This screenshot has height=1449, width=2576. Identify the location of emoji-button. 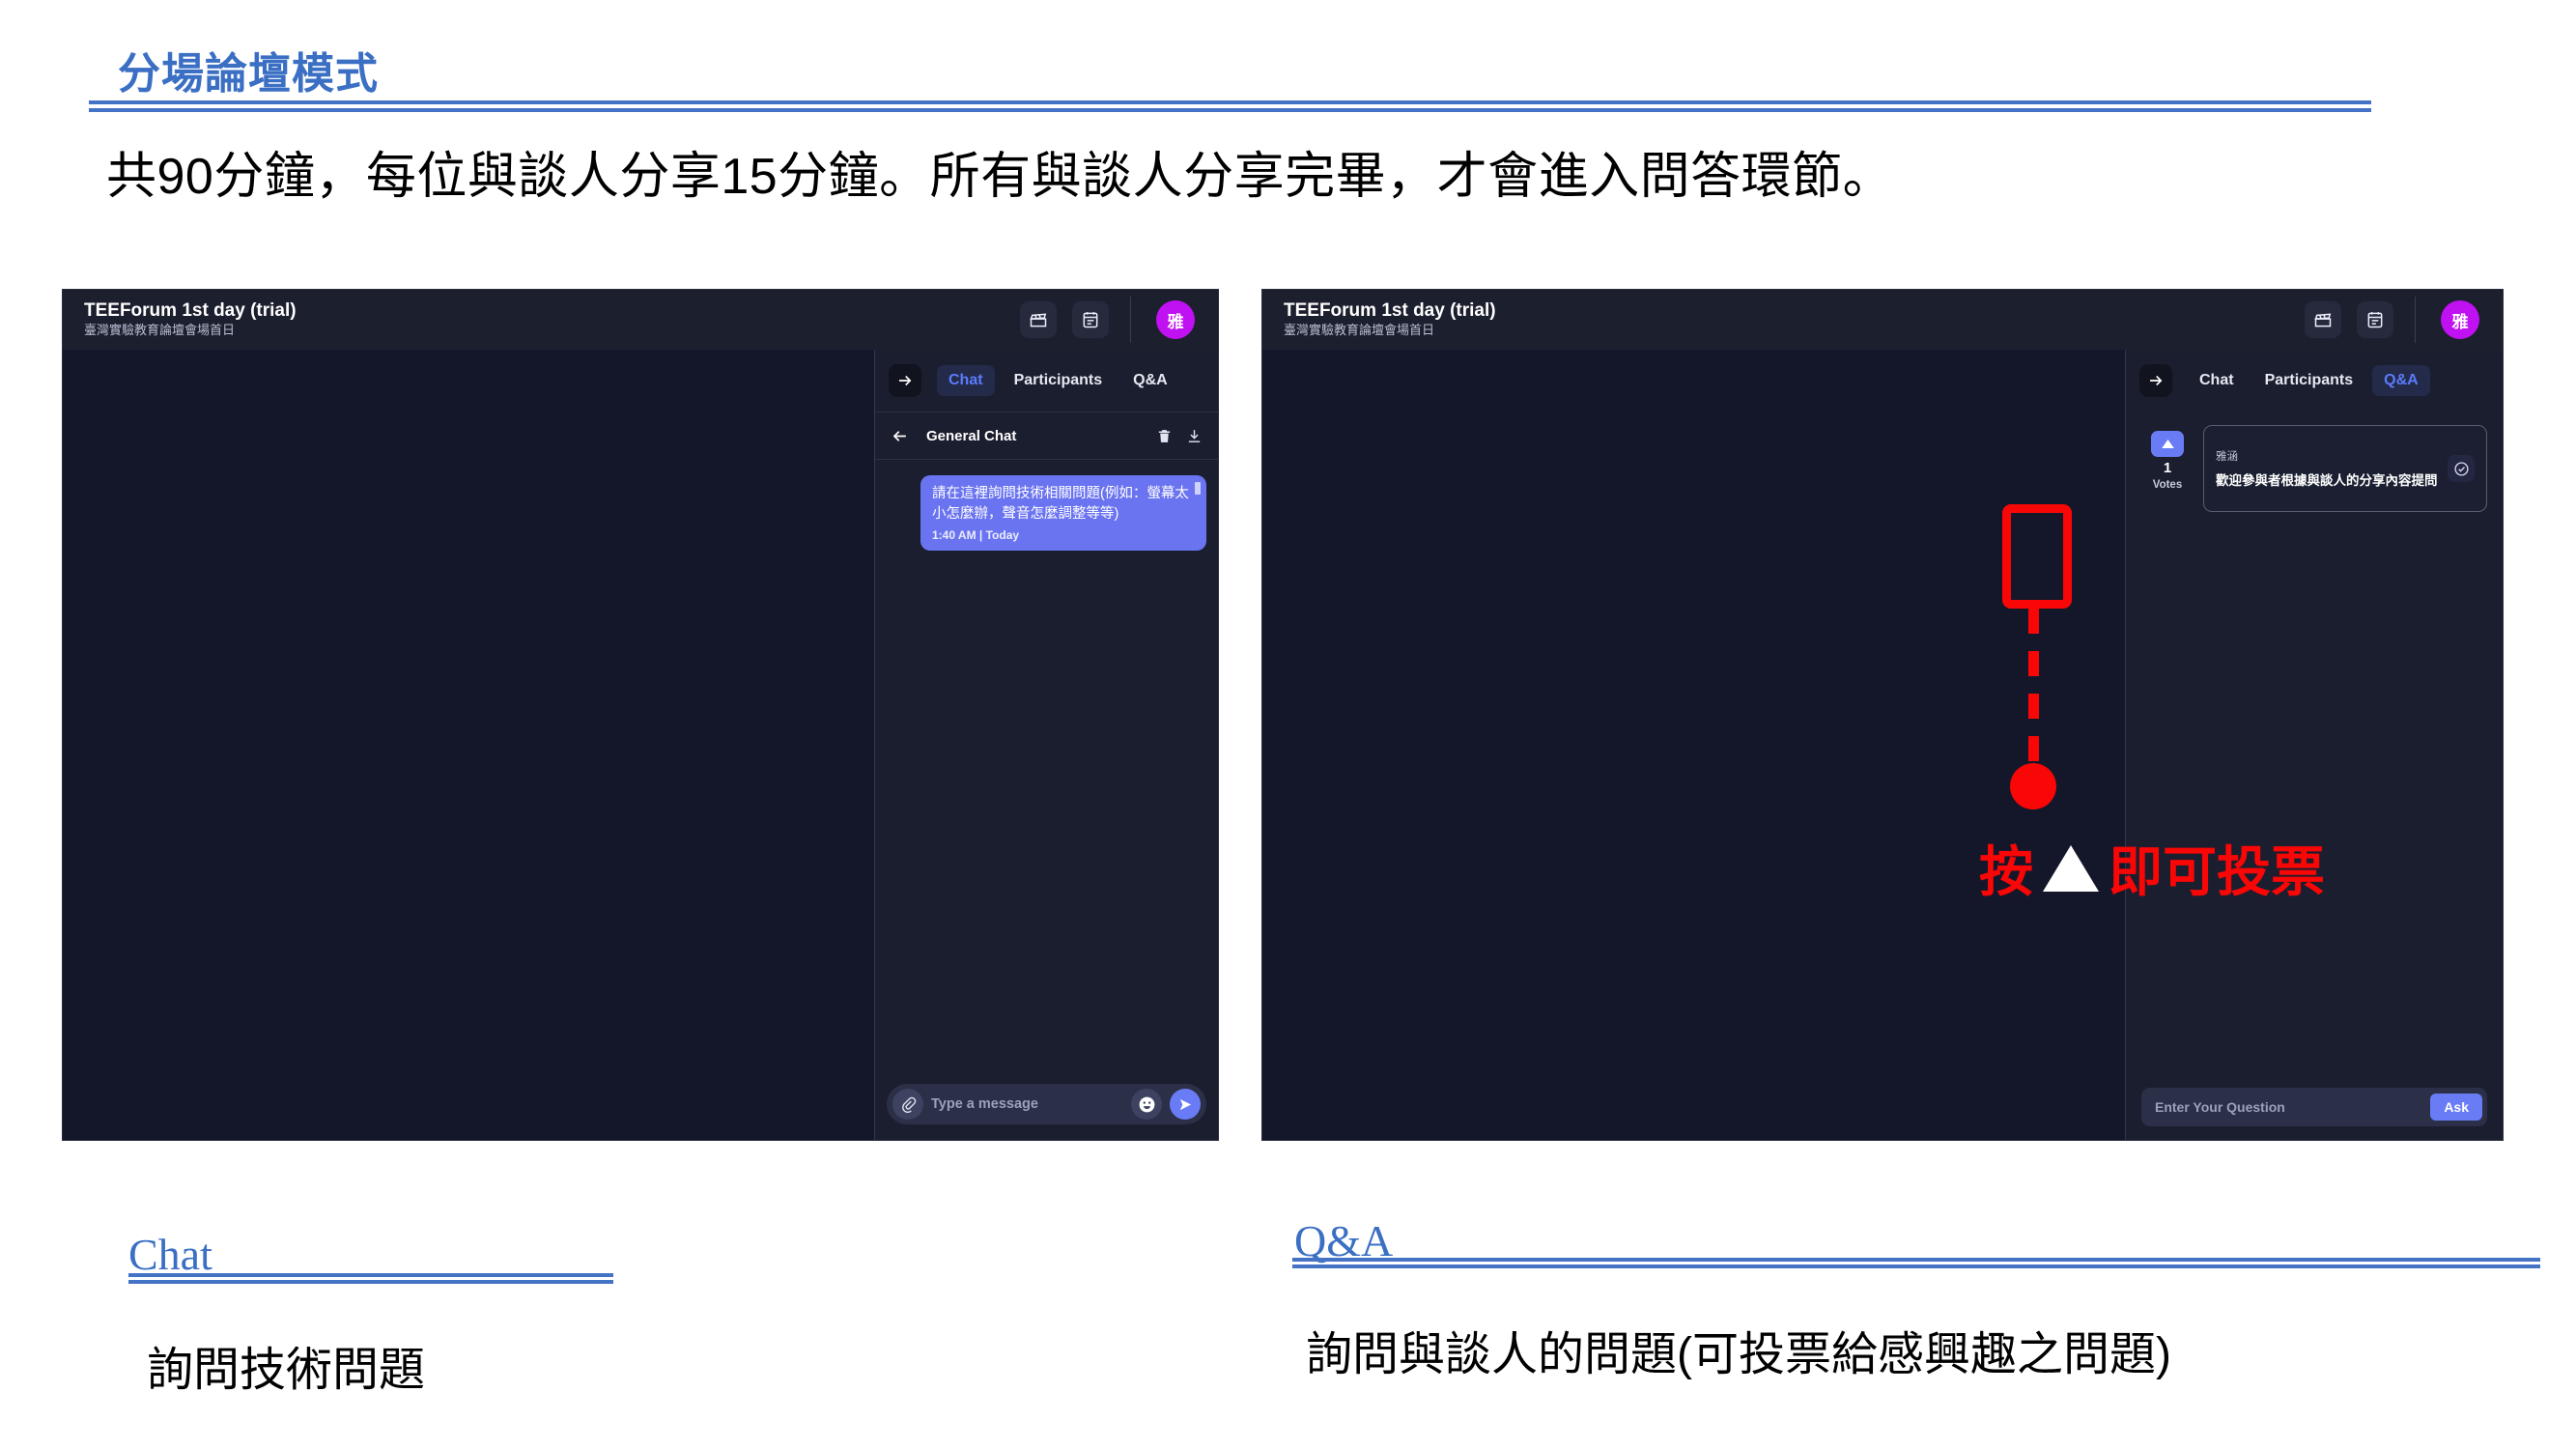
(1146, 1104).